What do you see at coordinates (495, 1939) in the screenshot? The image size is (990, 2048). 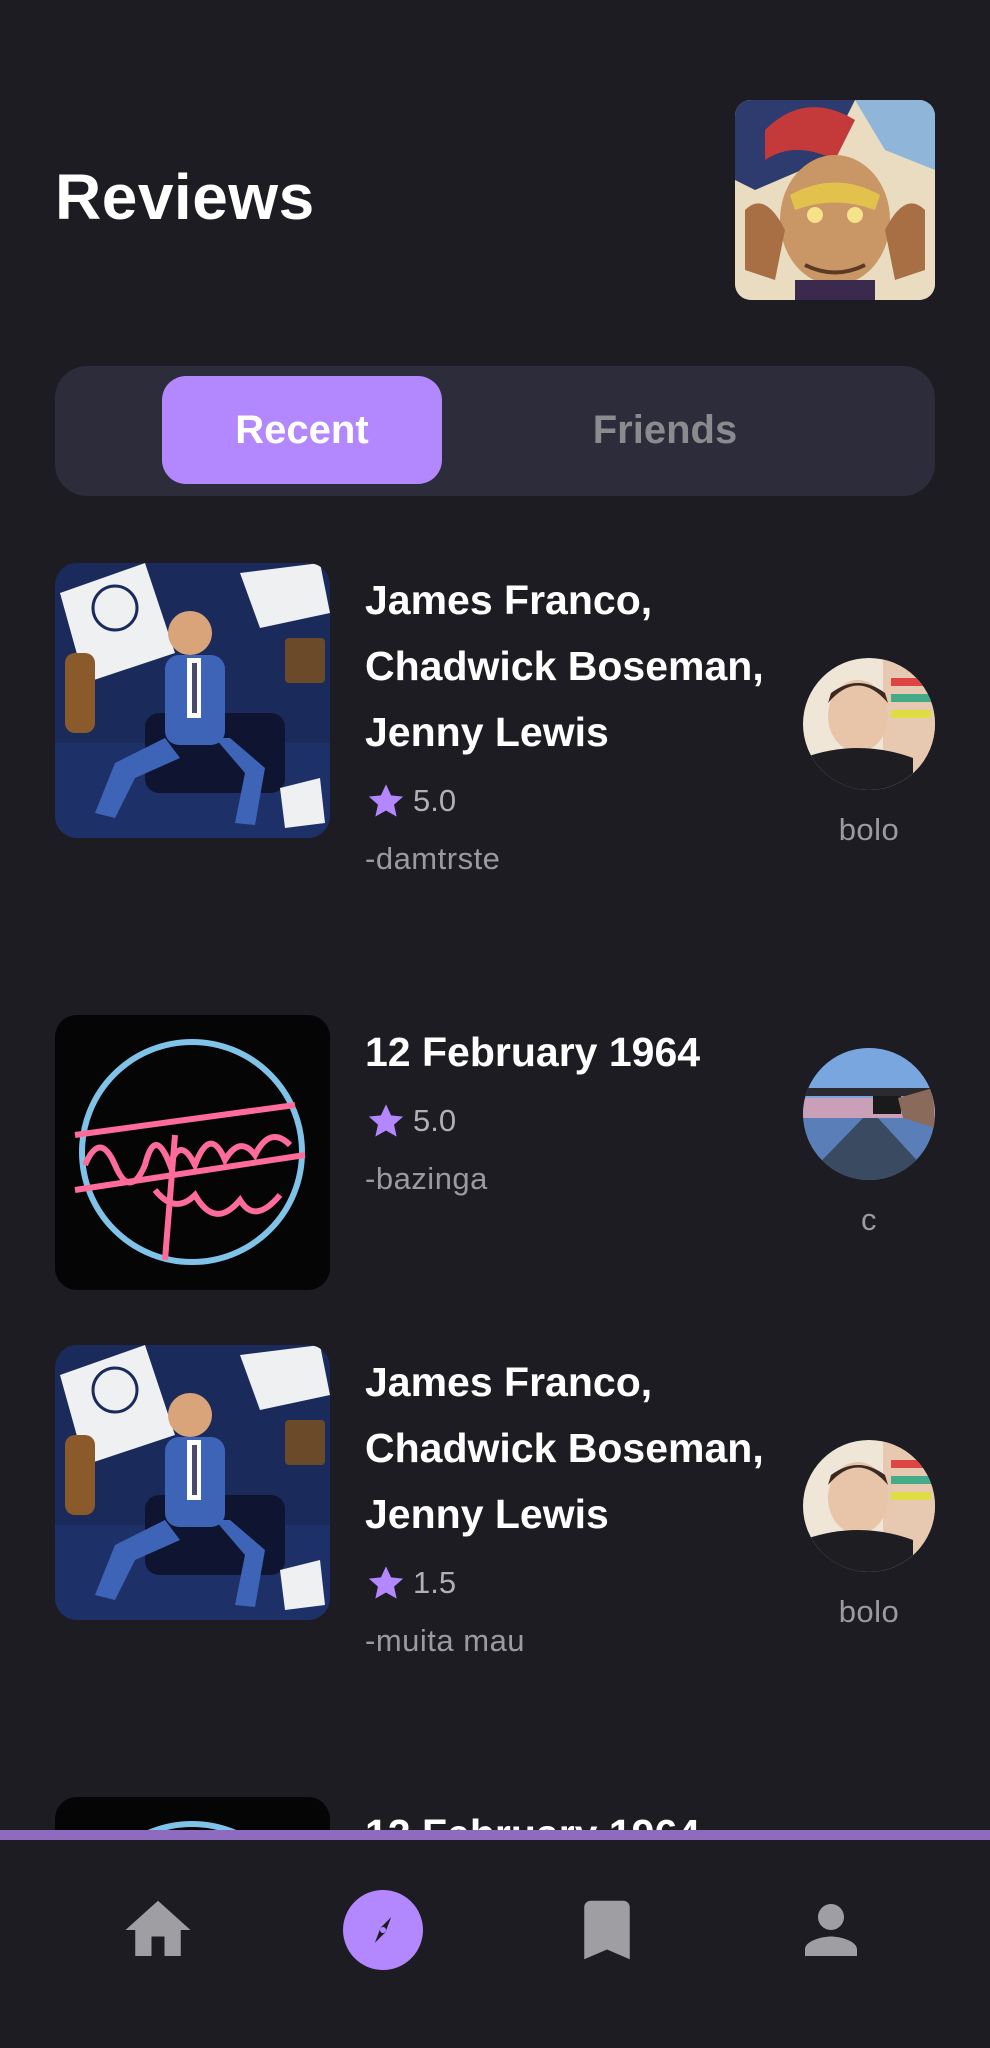 I see `bottom-nav` at bounding box center [495, 1939].